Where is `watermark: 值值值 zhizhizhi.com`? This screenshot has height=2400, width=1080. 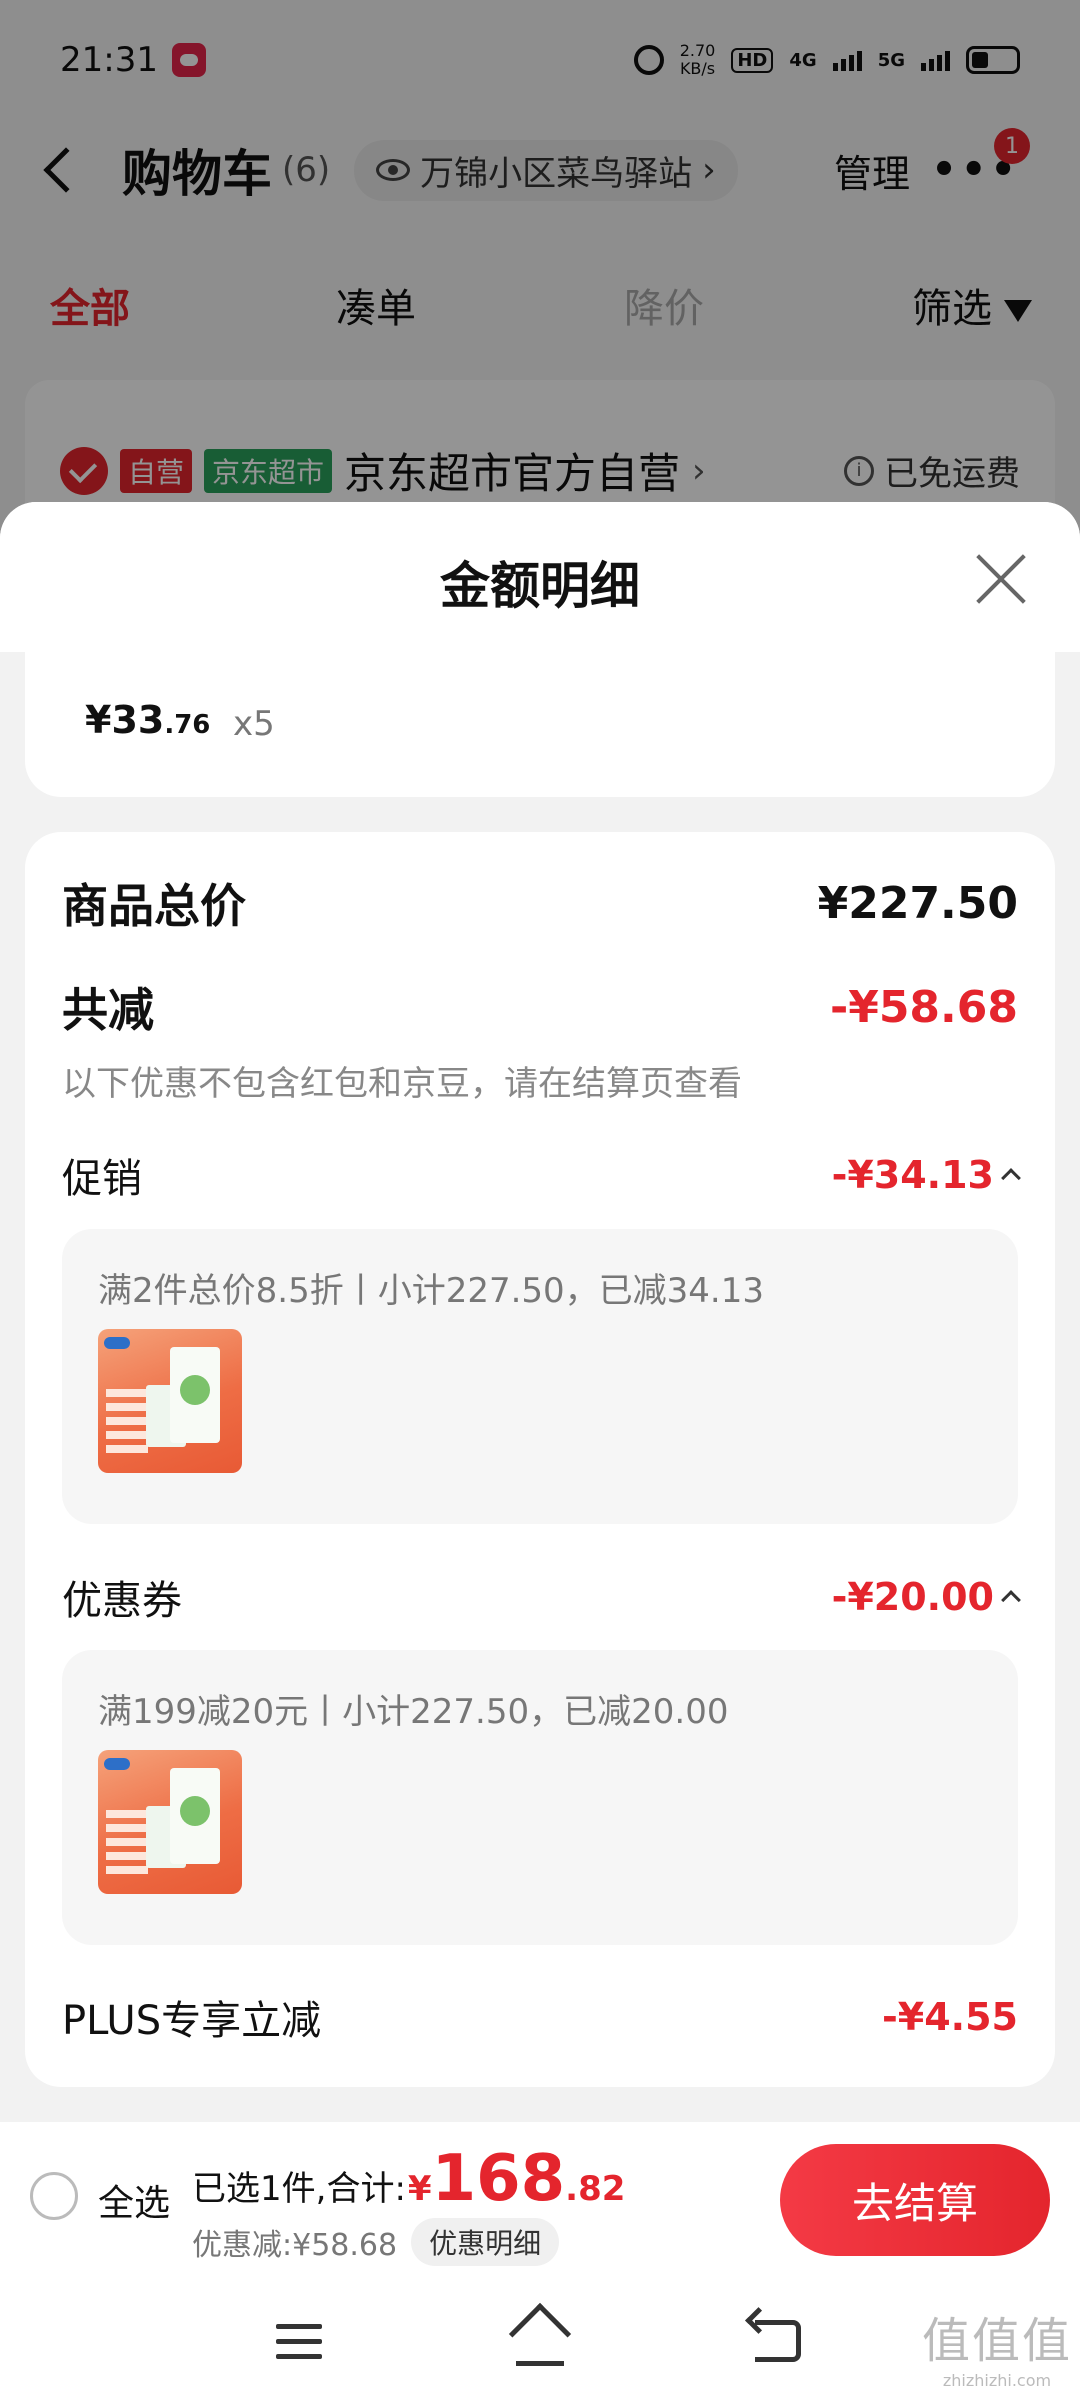 watermark: 值值值 zhizhizhi.com is located at coordinates (997, 2345).